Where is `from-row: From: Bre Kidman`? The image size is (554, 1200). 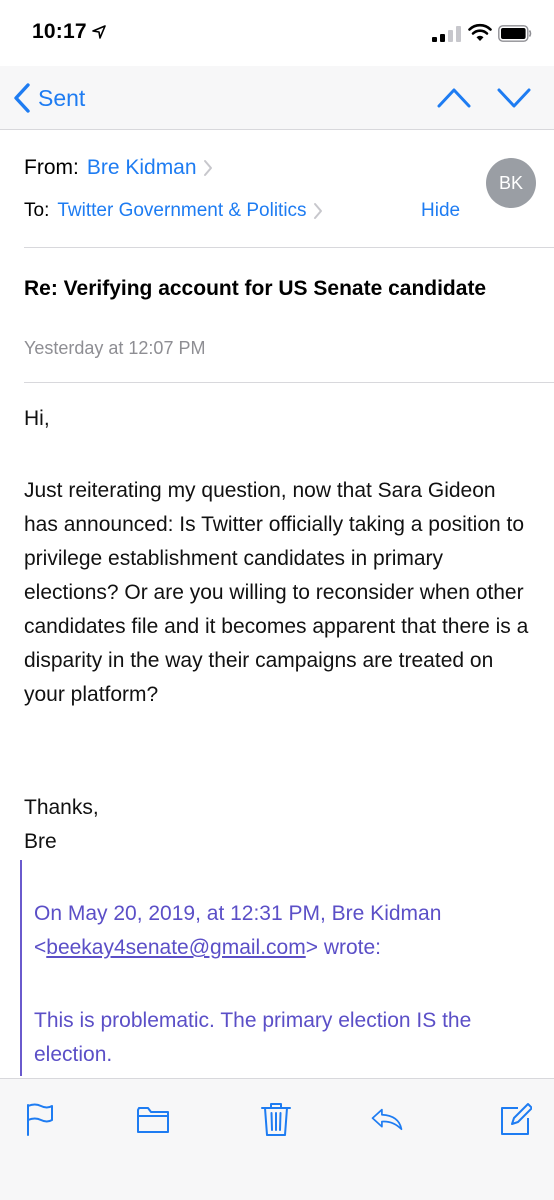
from-row: From: Bre Kidman is located at coordinates (118, 168).